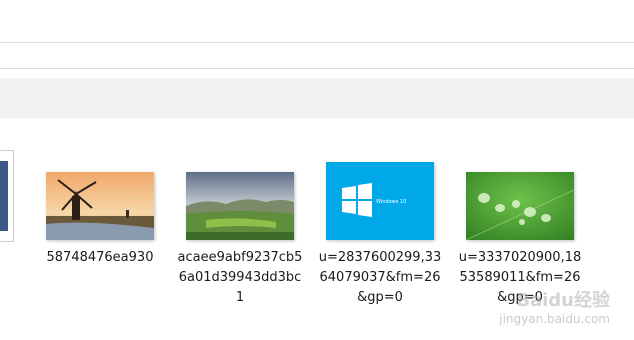  What do you see at coordinates (4, 196) in the screenshot?
I see `partial-thumbnail-image` at bounding box center [4, 196].